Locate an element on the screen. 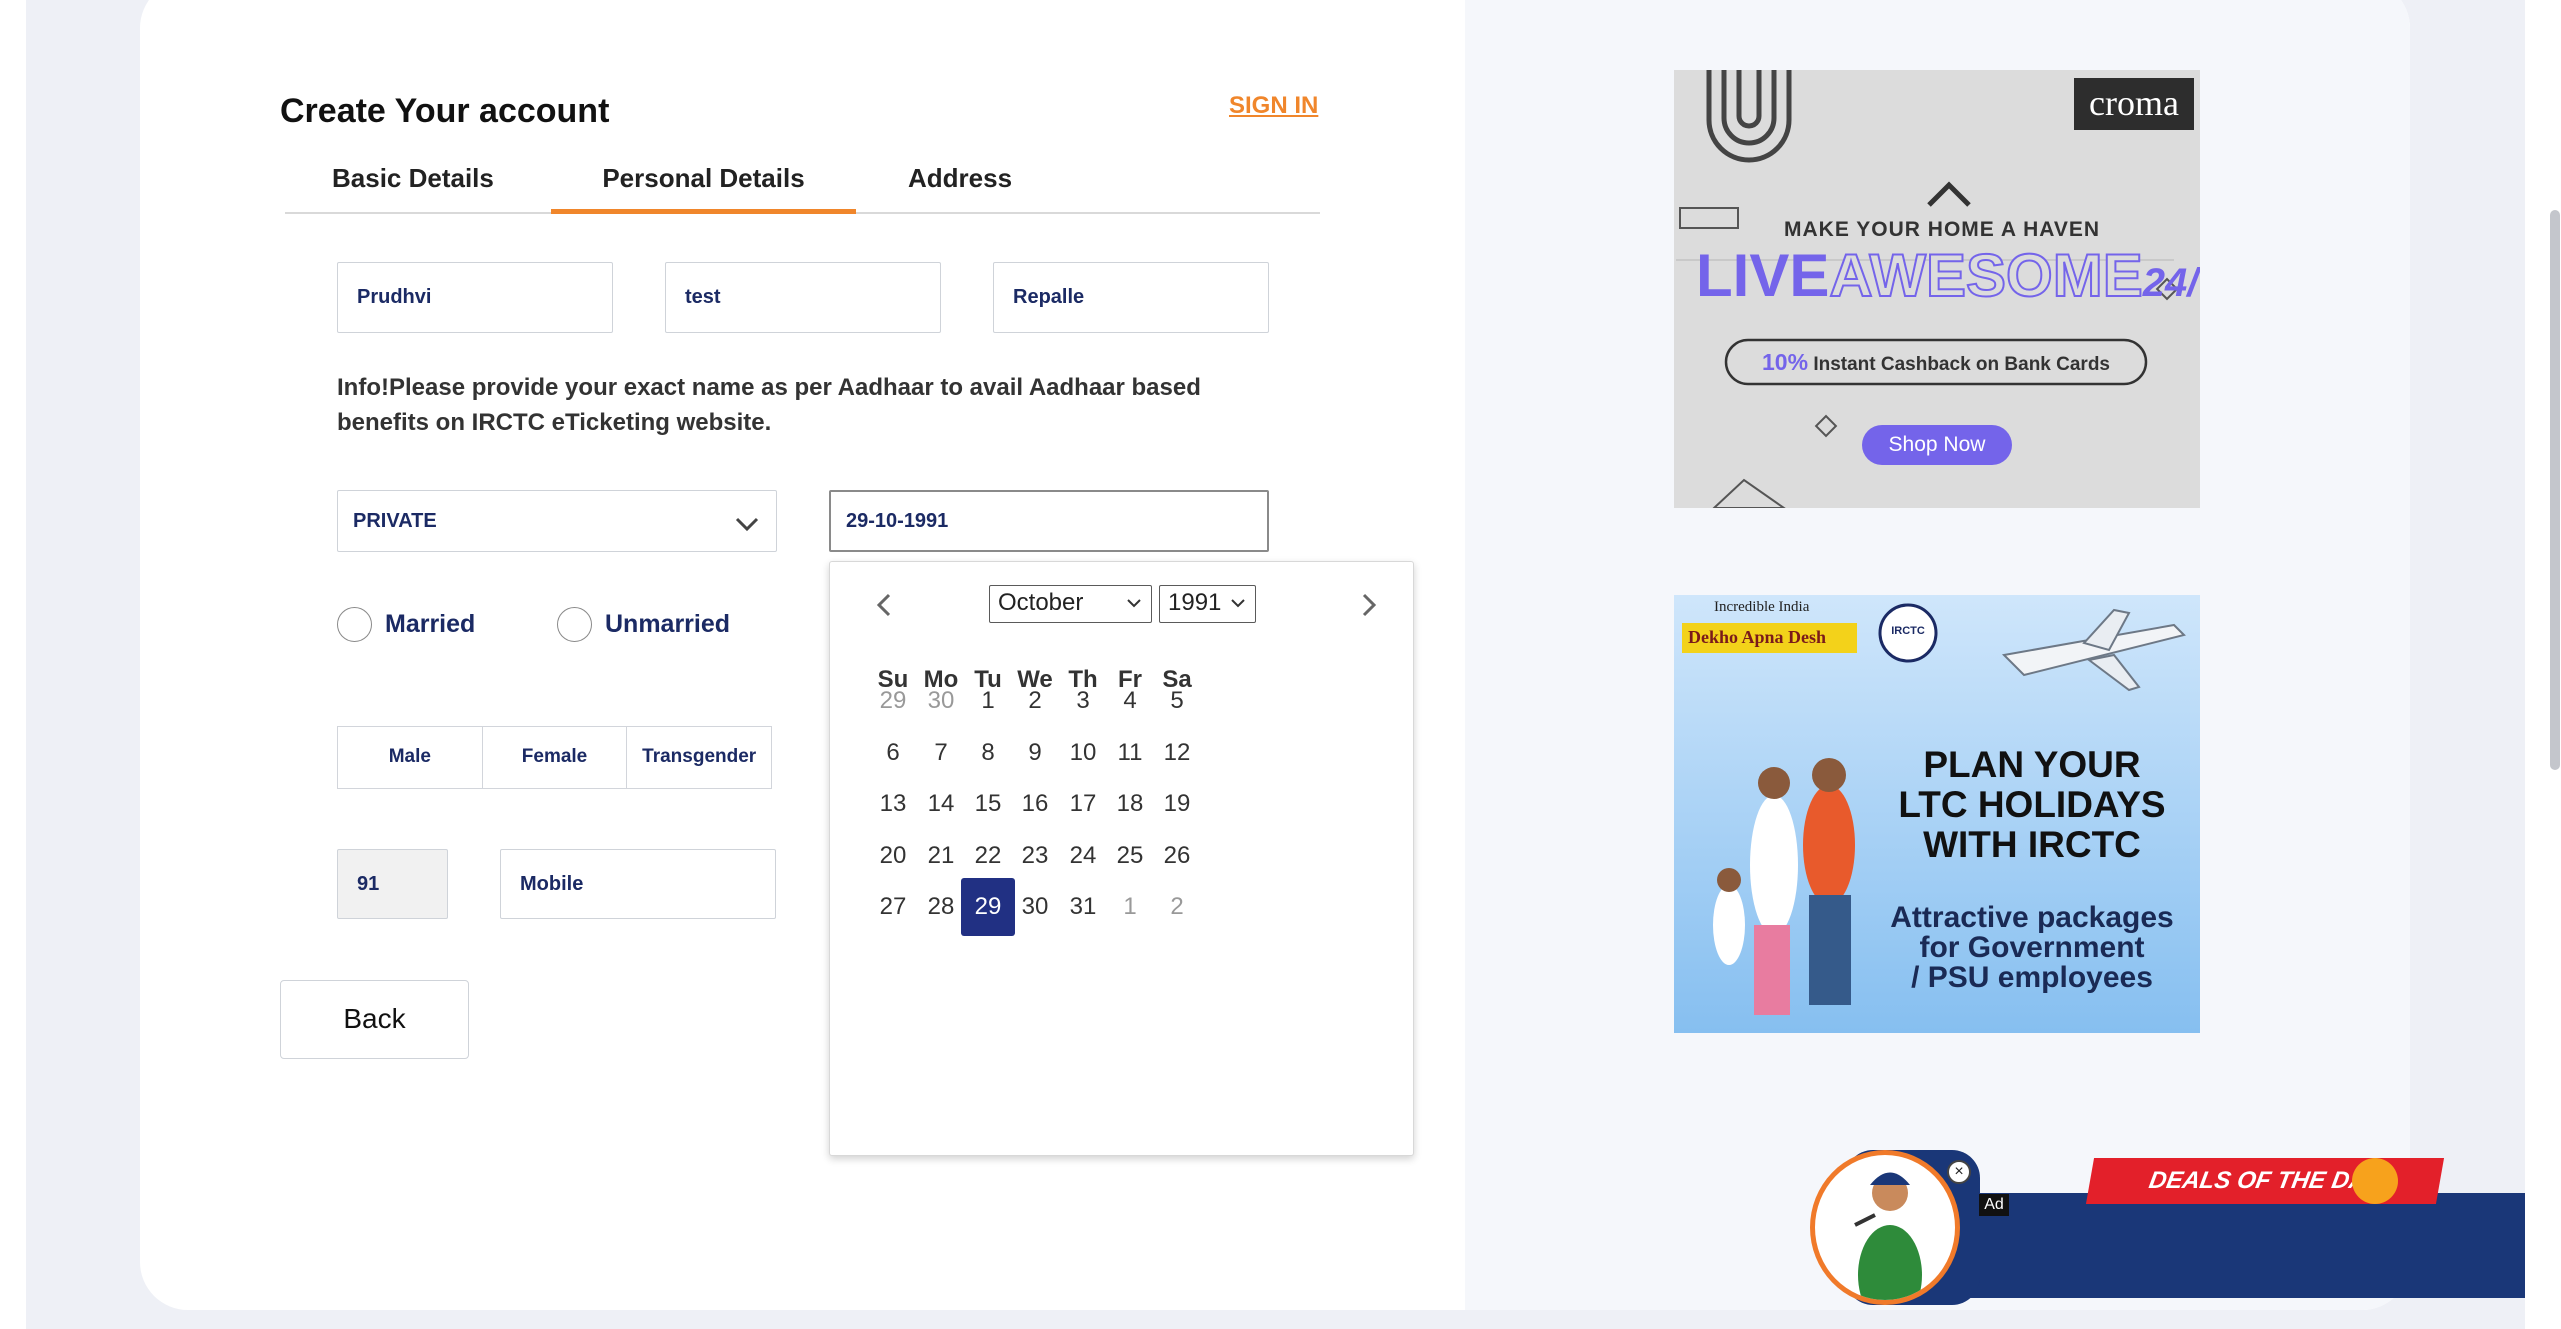 The image size is (2561, 1329). calendar-day: 15 is located at coordinates (988, 804).